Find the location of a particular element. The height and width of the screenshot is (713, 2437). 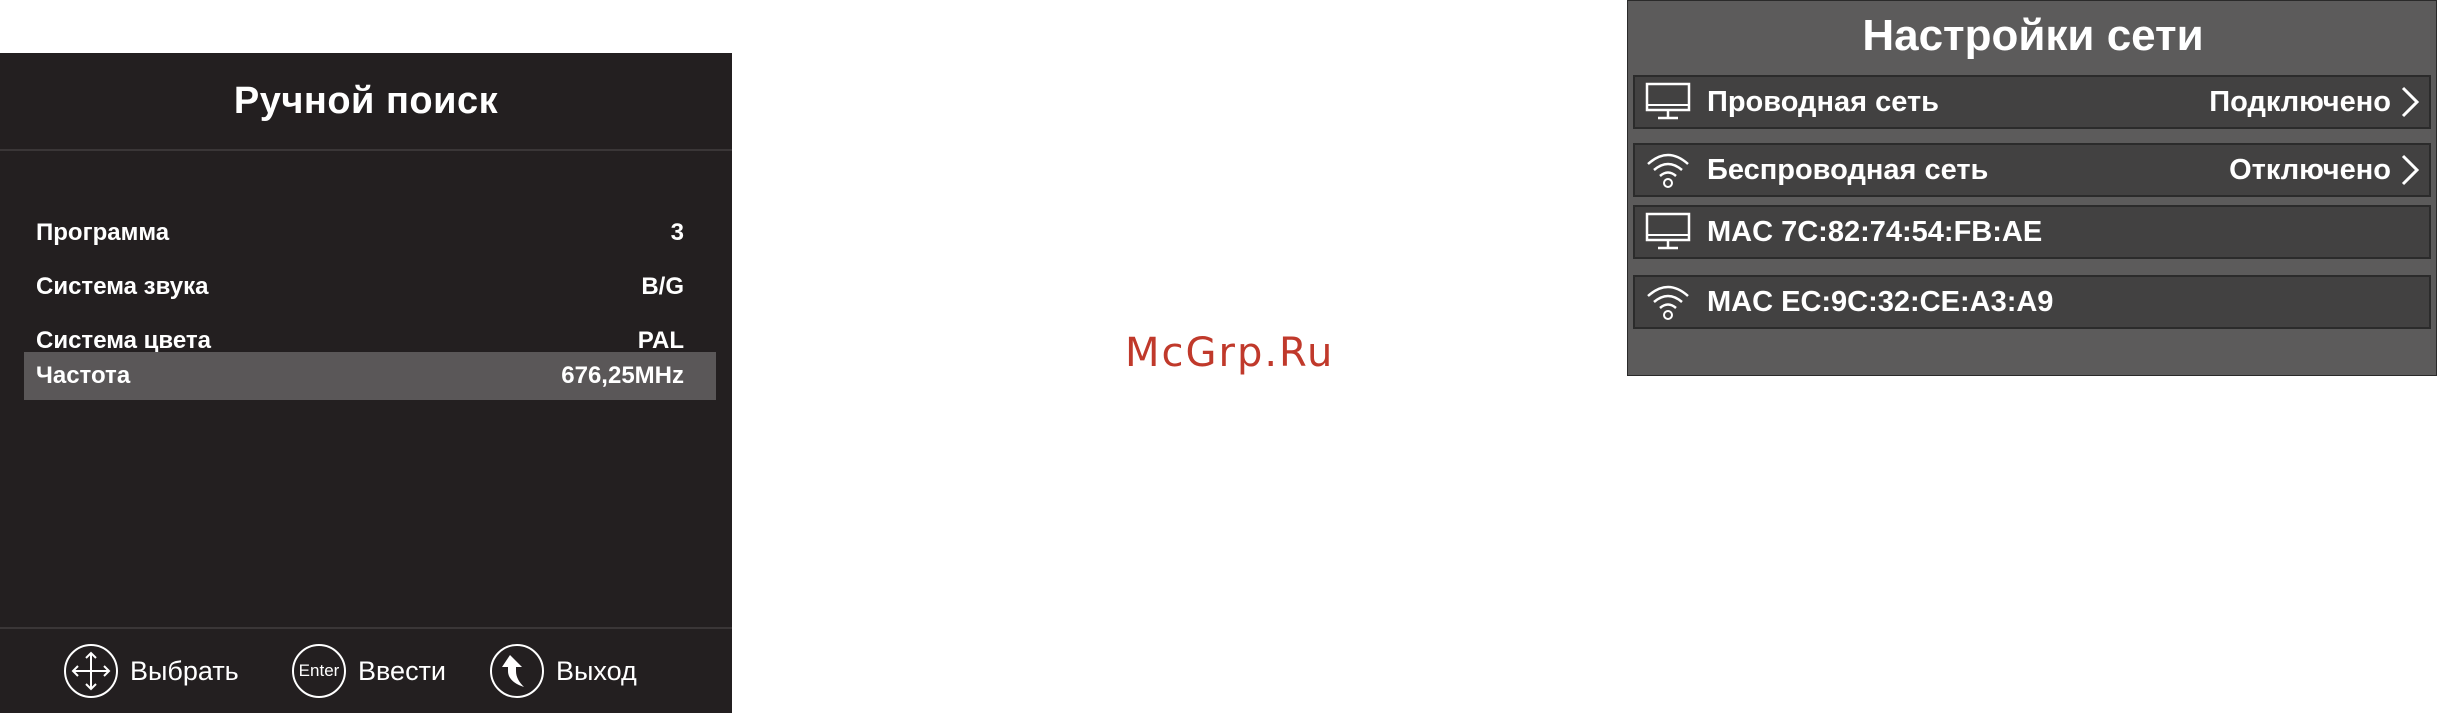

wired-network-label: Проводная сеть is located at coordinates (1823, 101).